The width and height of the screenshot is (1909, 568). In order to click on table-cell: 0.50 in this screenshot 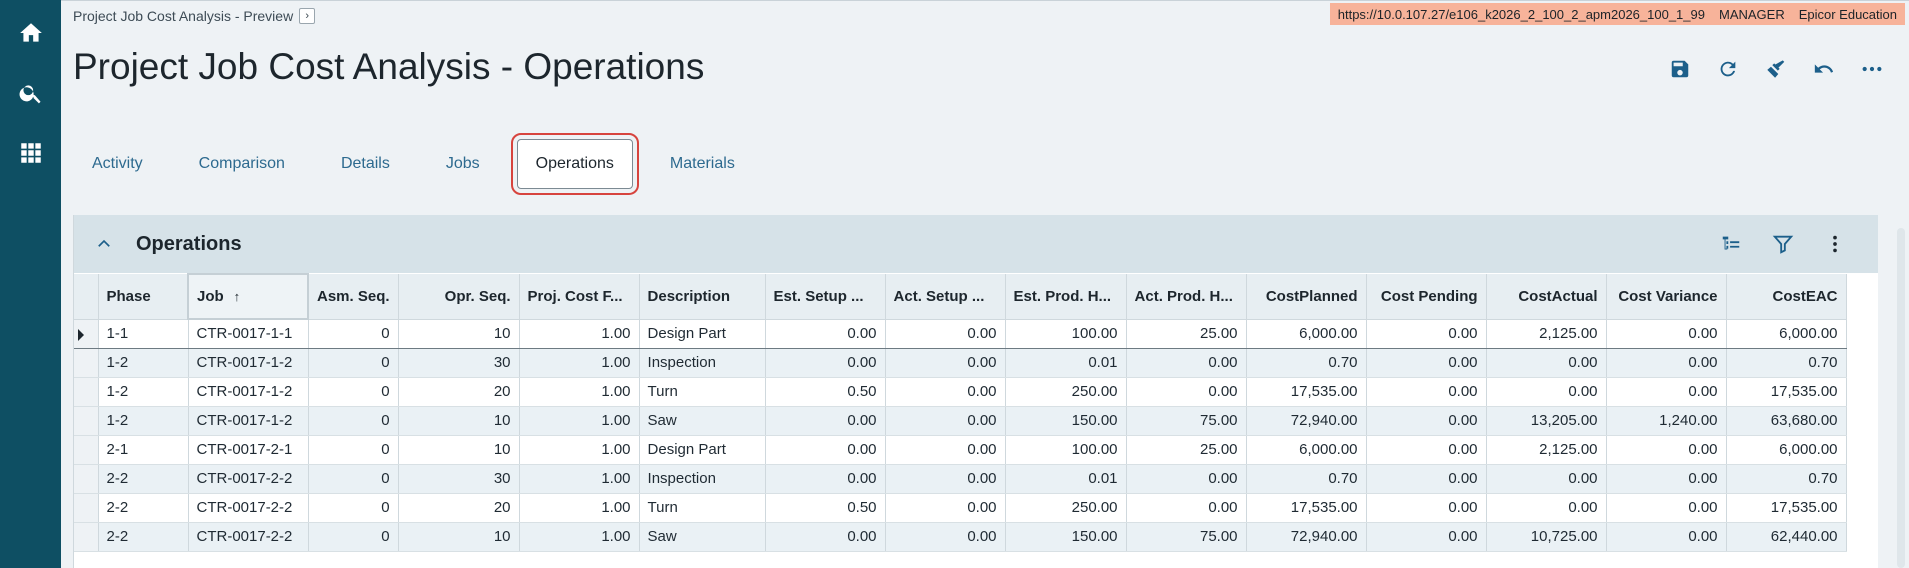, I will do `click(825, 392)`.